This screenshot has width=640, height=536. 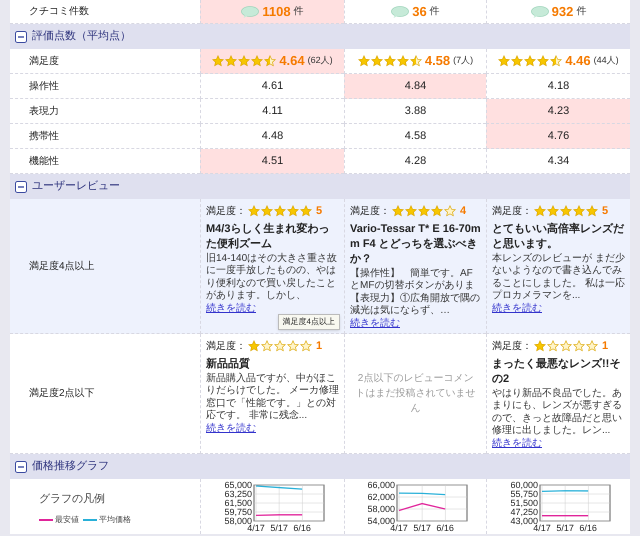 What do you see at coordinates (463, 211) in the screenshot?
I see `review-score: 4` at bounding box center [463, 211].